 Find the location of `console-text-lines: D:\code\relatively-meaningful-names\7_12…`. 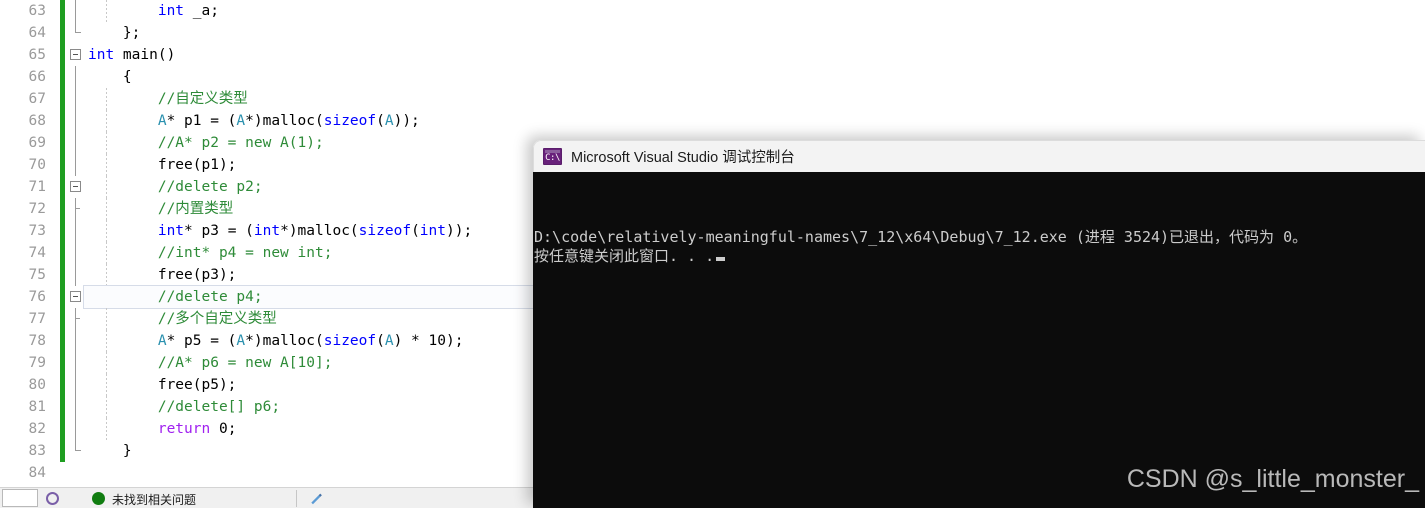

console-text-lines: D:\code\relatively-meaningful-names\7_12… is located at coordinates (979, 247).